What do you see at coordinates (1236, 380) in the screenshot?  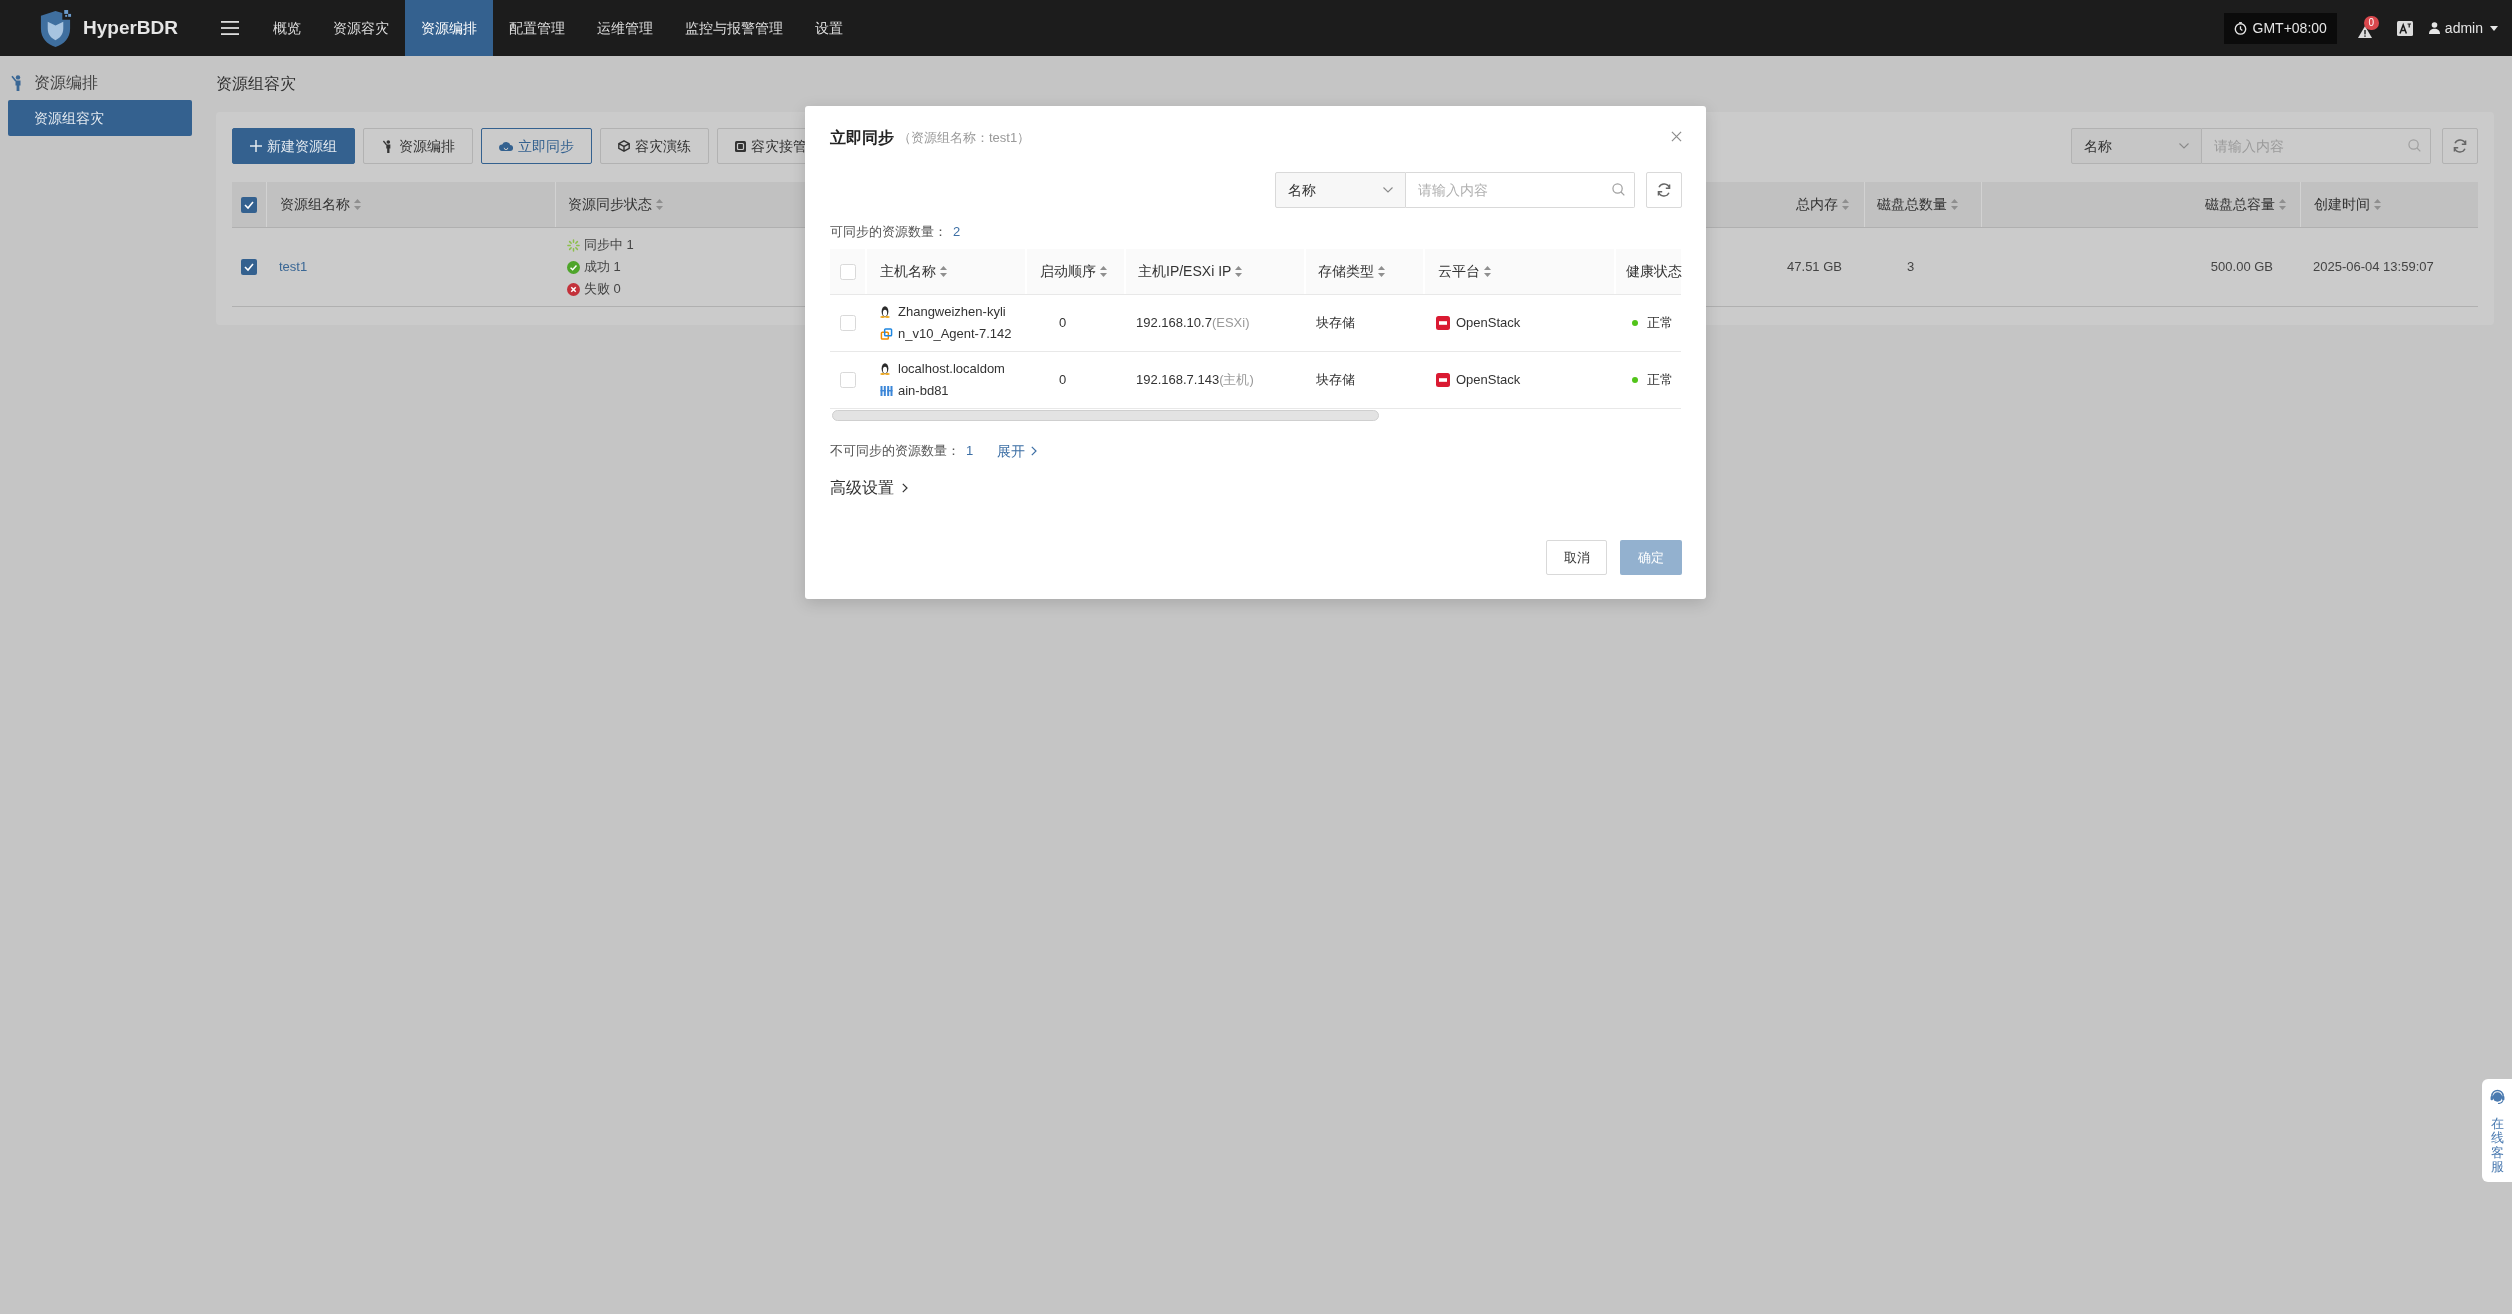 I see `ip-type: (主机)` at bounding box center [1236, 380].